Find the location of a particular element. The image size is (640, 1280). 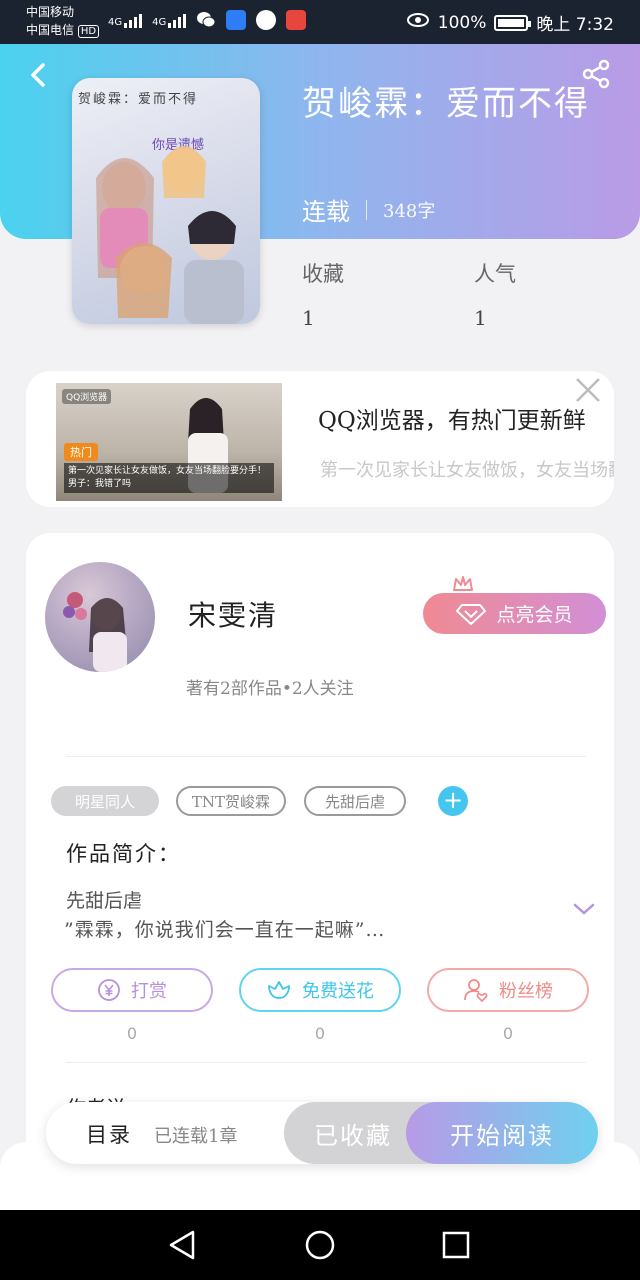

carrier-1: 中国移动 is located at coordinates (50, 12).